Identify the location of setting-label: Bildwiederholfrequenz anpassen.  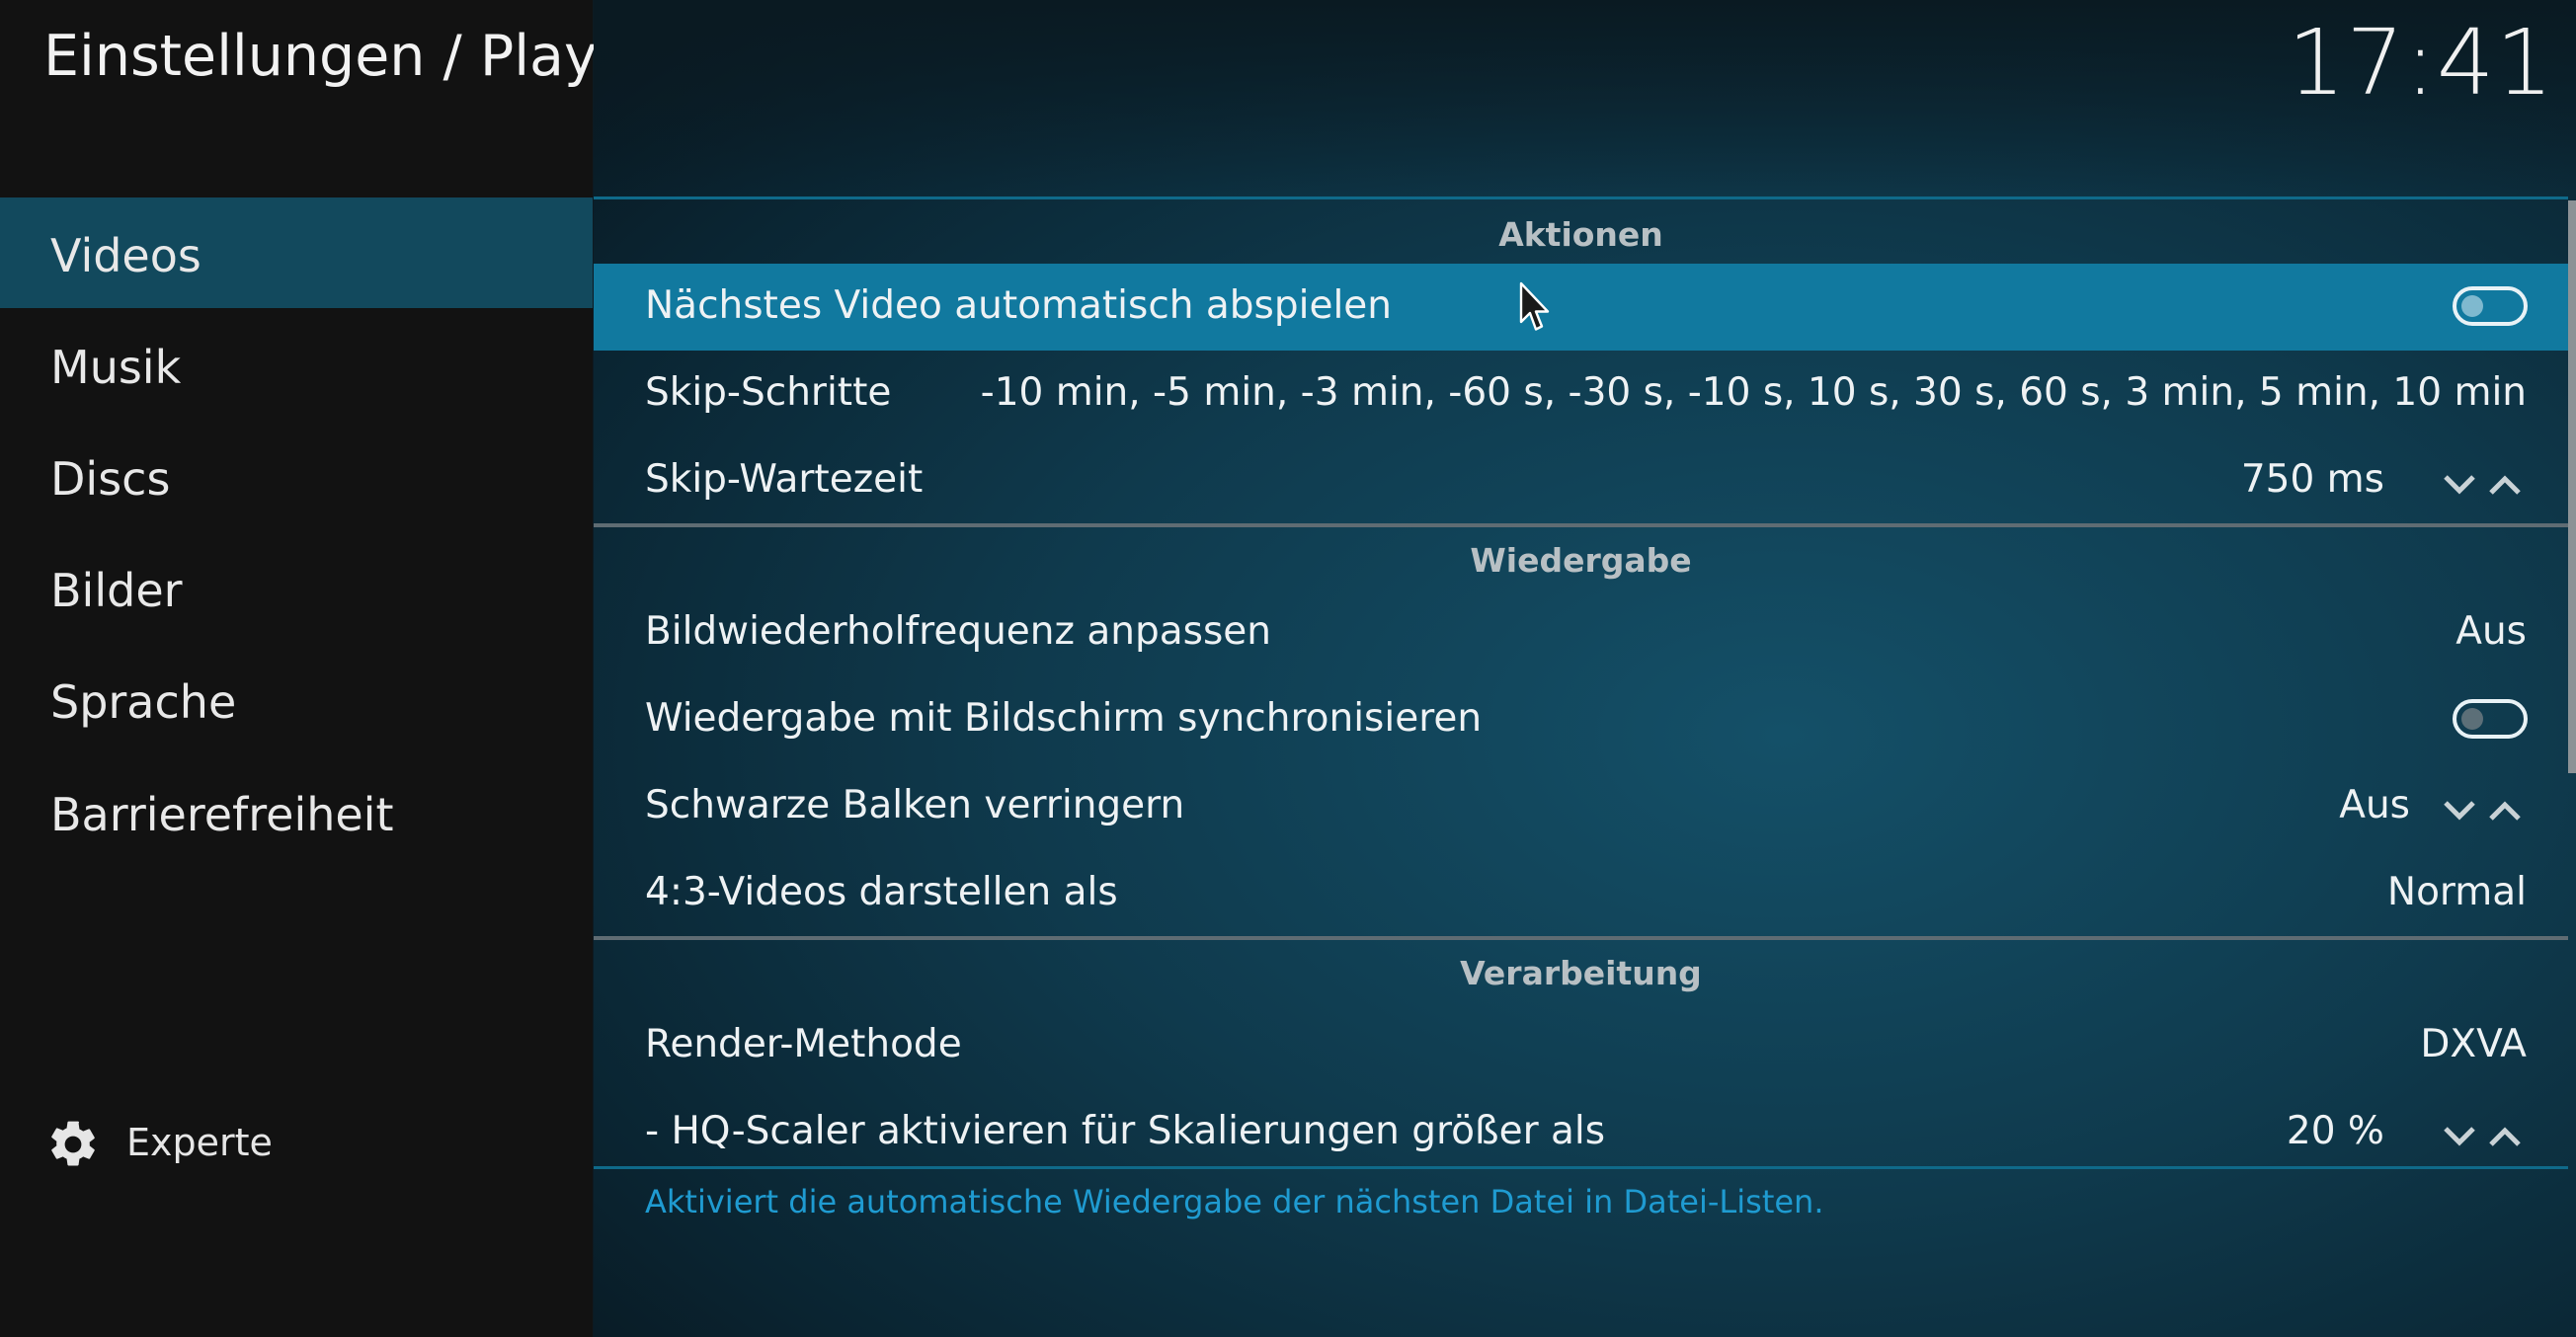
(958, 631).